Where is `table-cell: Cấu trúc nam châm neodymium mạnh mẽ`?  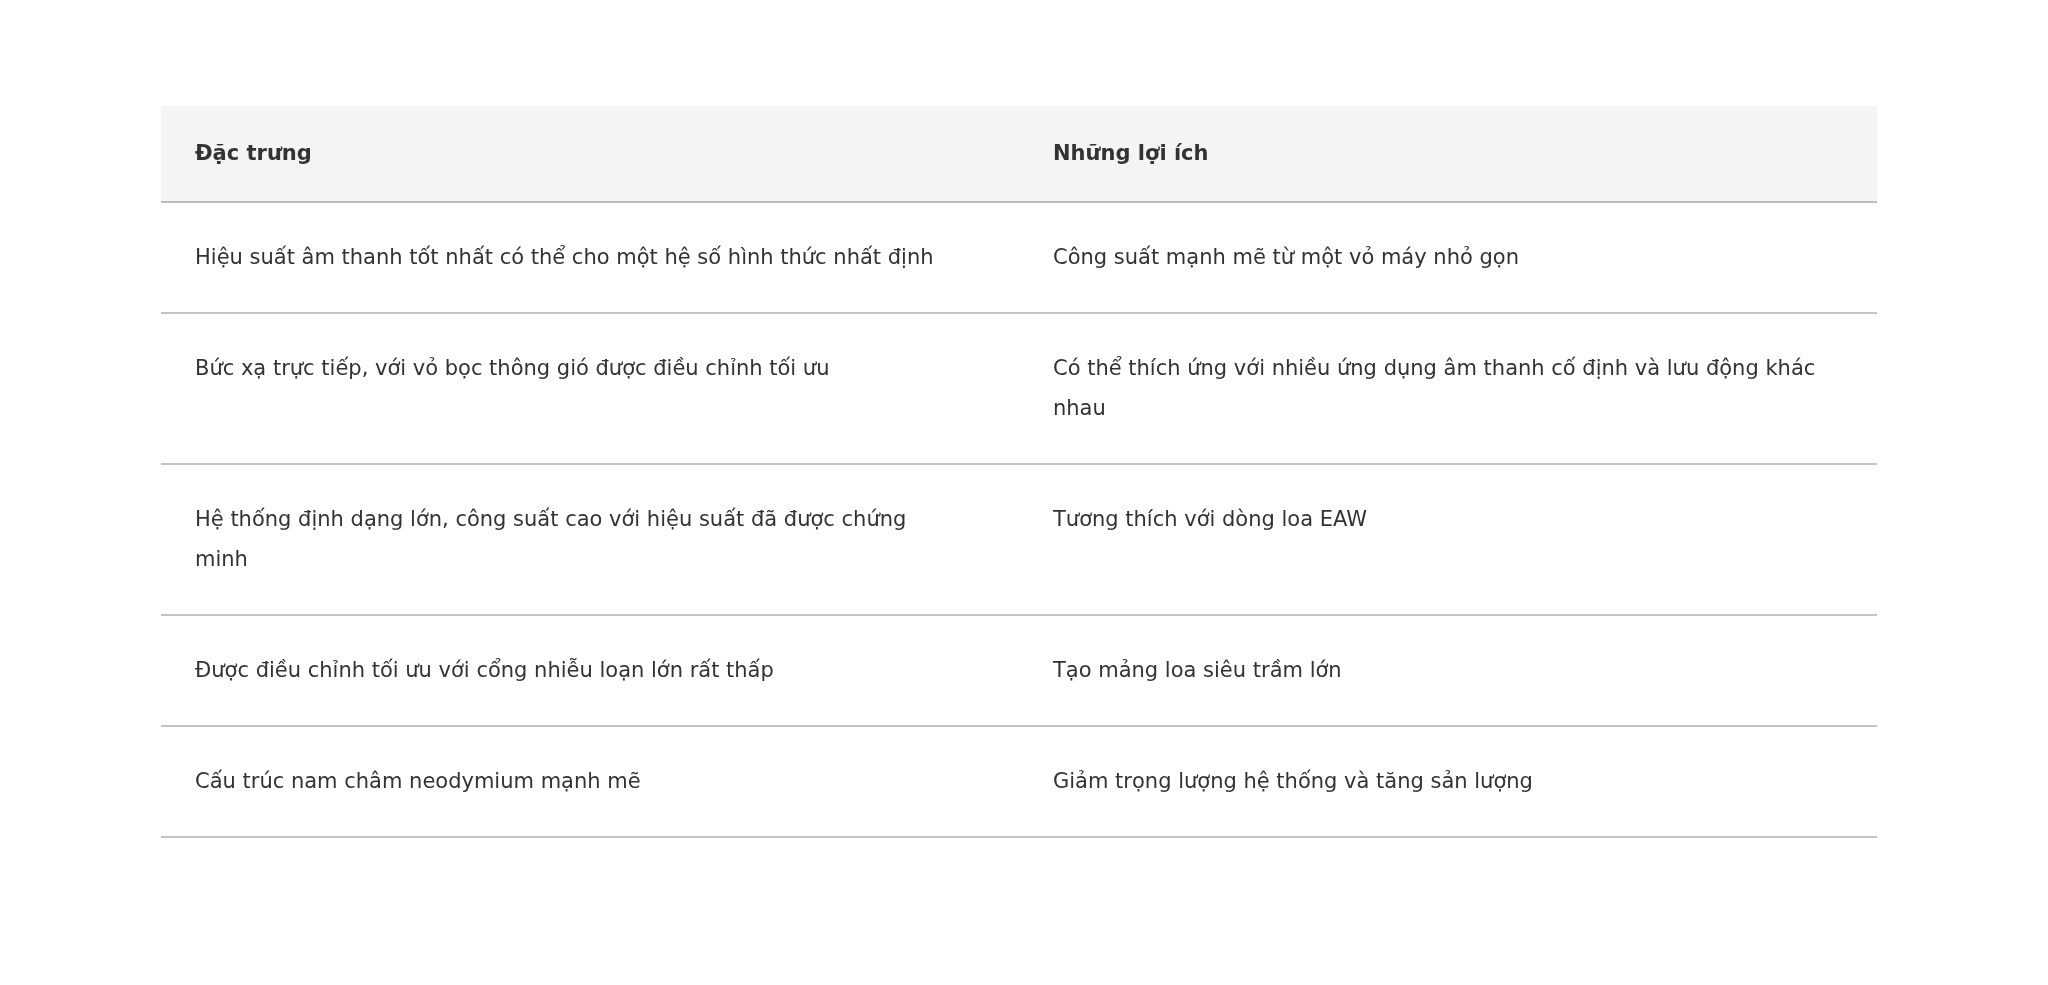
table-cell: Cấu trúc nam châm neodymium mạnh mẽ is located at coordinates (607, 781).